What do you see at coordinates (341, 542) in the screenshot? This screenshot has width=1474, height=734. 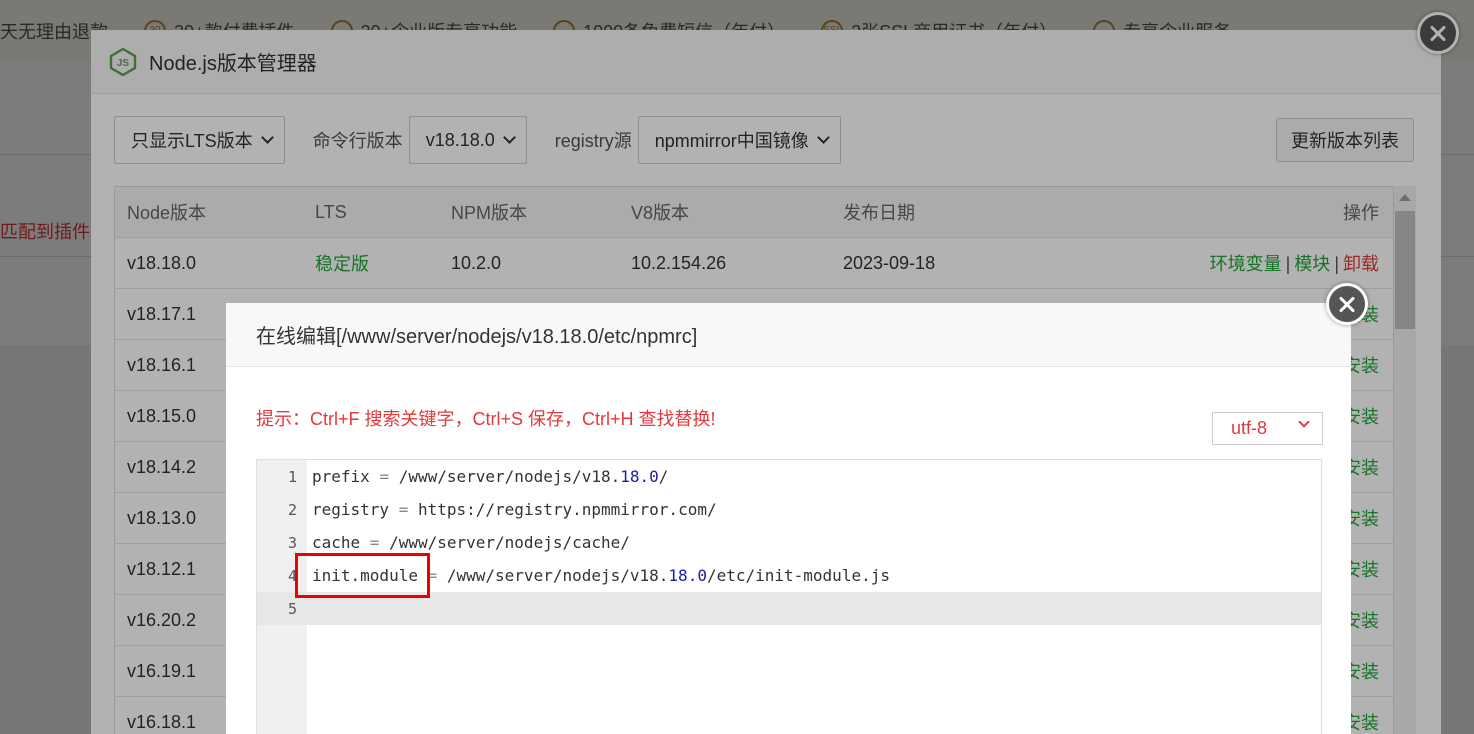 I see `code-token: cache` at bounding box center [341, 542].